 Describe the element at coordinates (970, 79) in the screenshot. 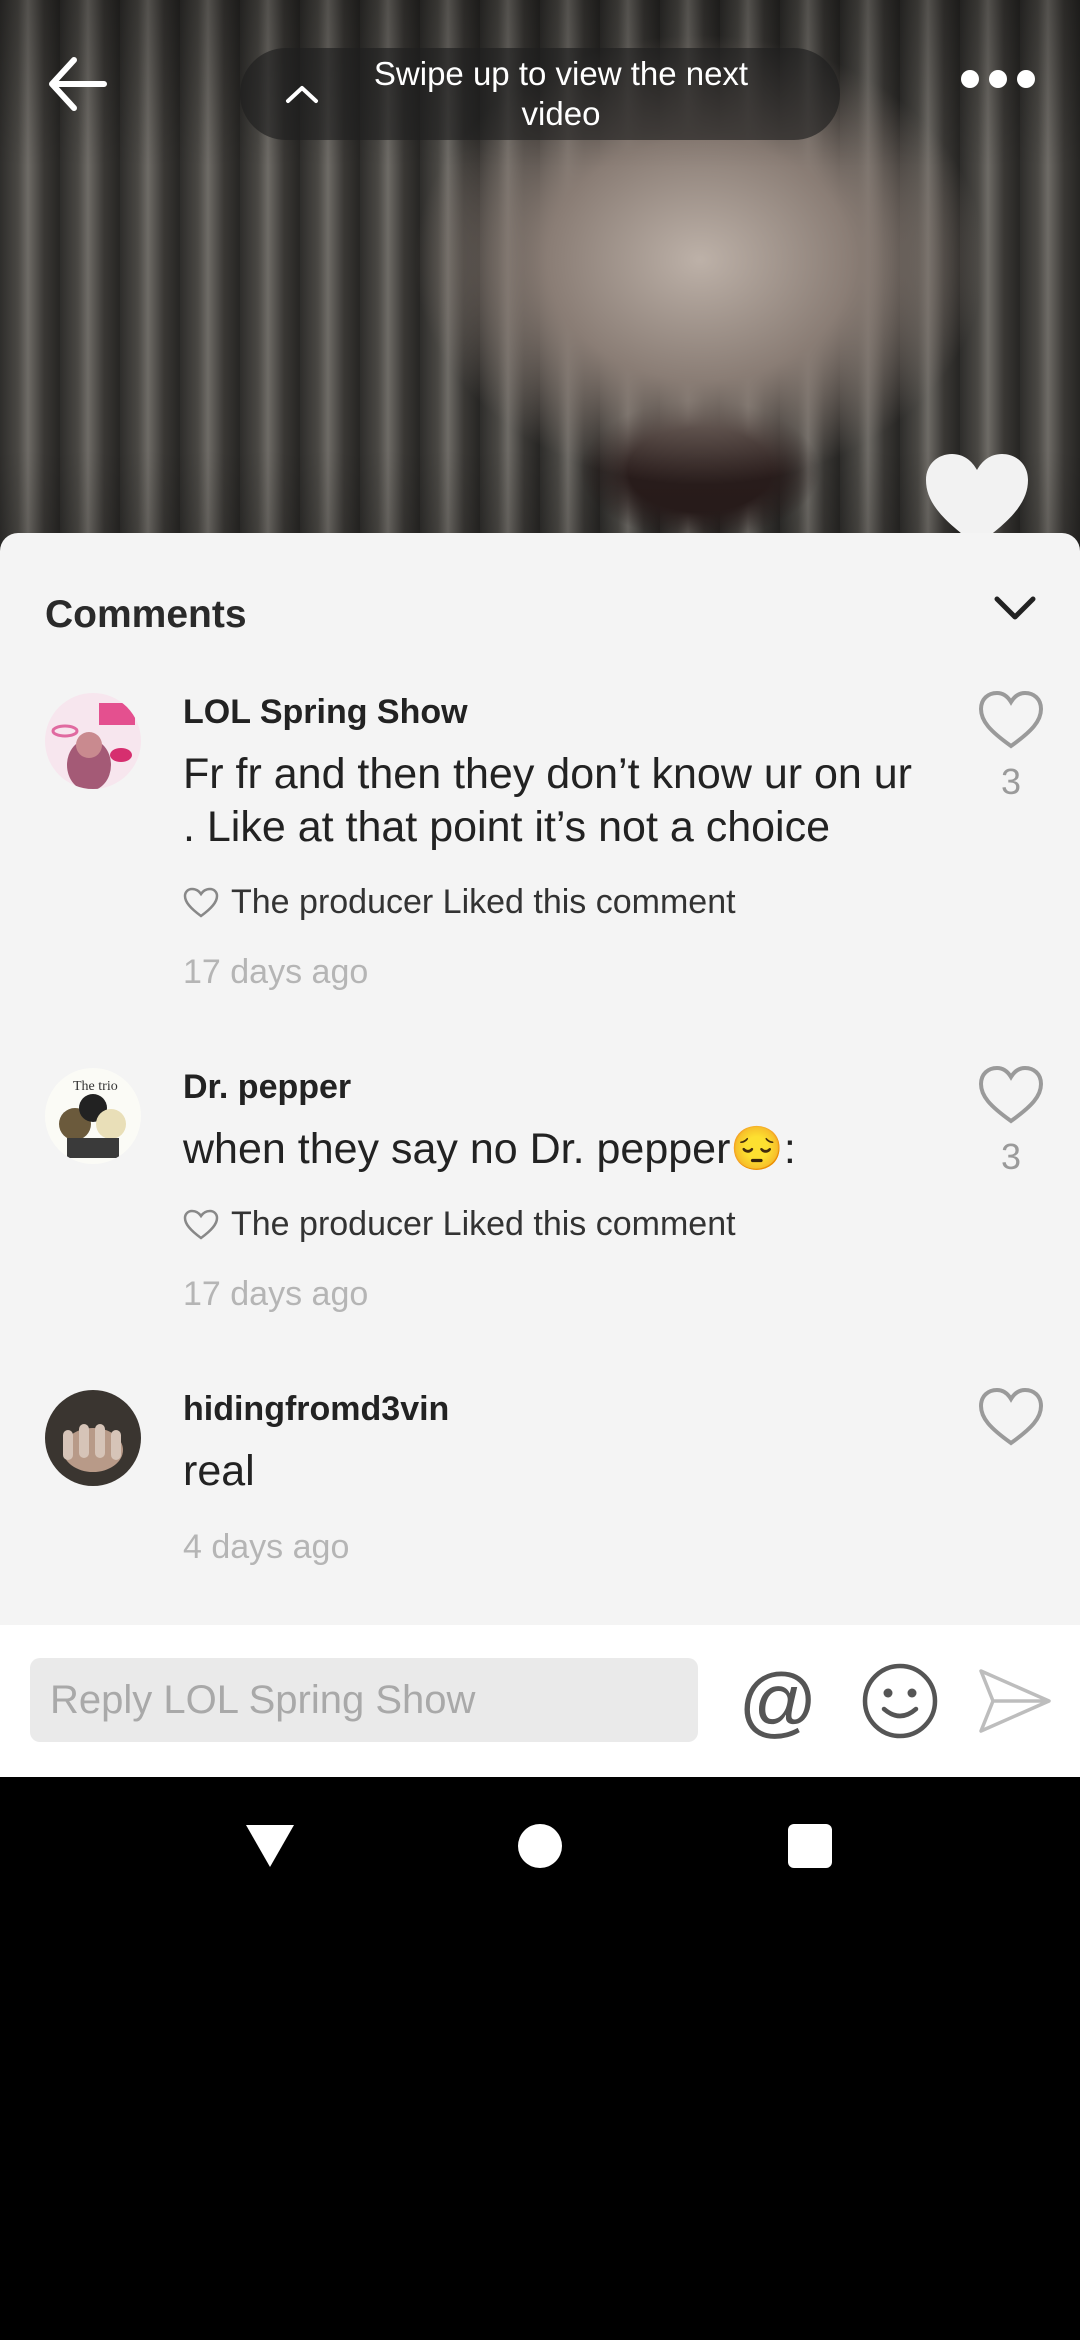

I see `more-dots-icon` at that location.